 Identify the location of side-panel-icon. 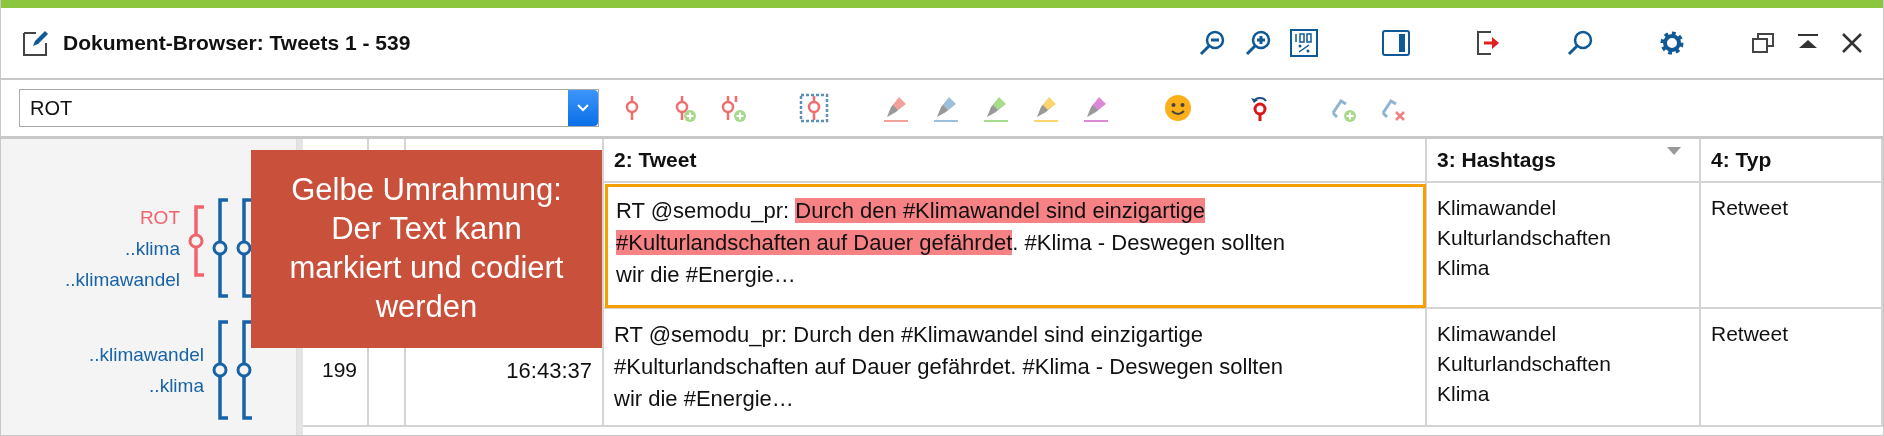
(1396, 43).